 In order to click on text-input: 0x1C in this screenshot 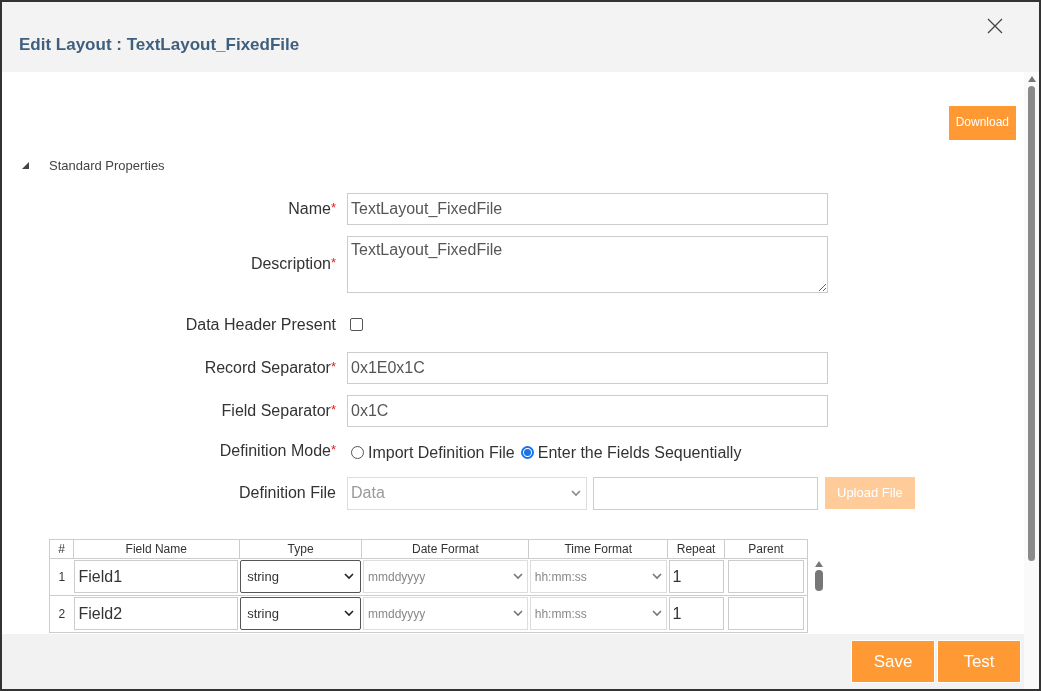, I will do `click(587, 410)`.